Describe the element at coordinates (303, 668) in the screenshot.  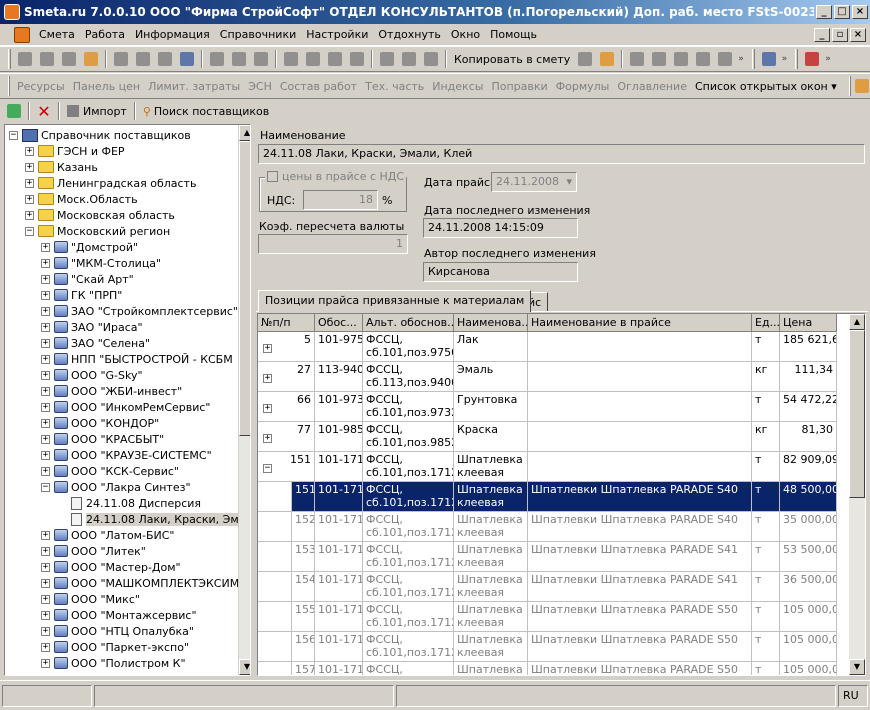
I see `cell-number: 157` at that location.